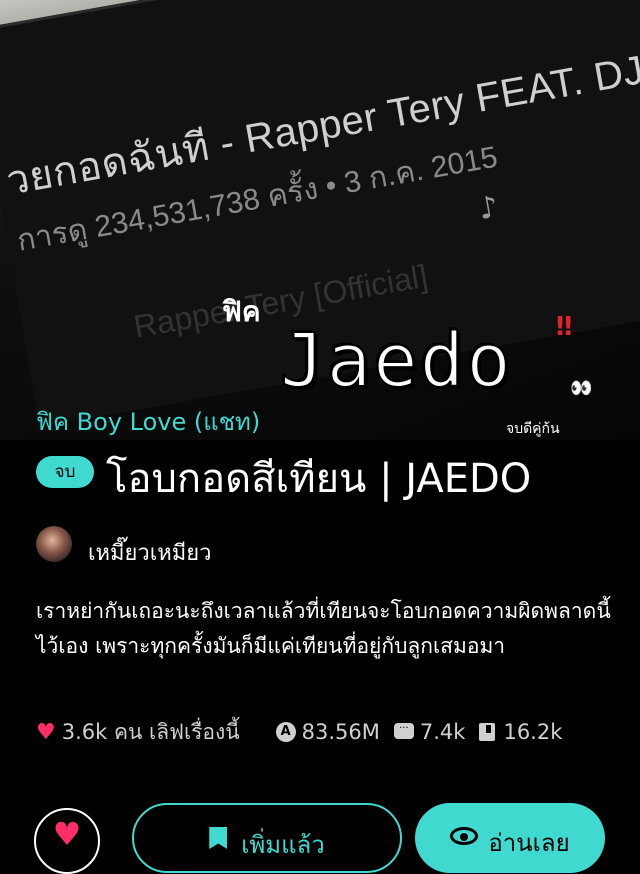 Image resolution: width=640 pixels, height=874 pixels. I want to click on views-count: 83.56M, so click(340, 732).